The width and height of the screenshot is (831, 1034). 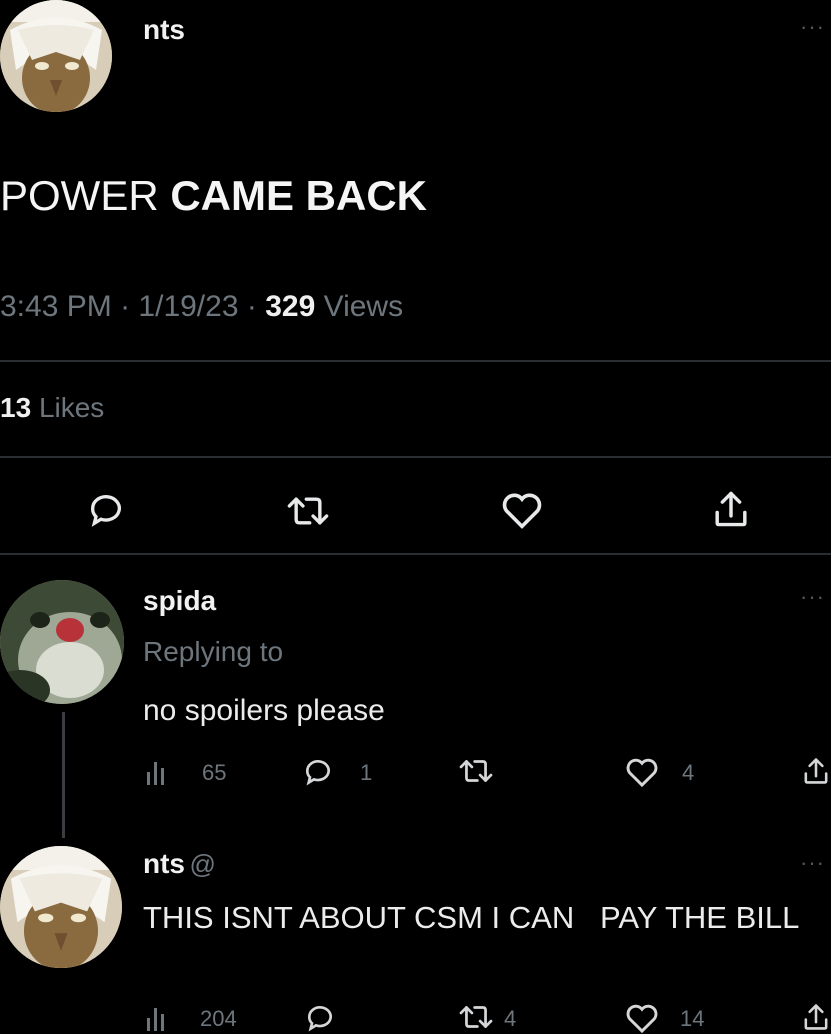 What do you see at coordinates (214, 772) in the screenshot?
I see `views-count: 65` at bounding box center [214, 772].